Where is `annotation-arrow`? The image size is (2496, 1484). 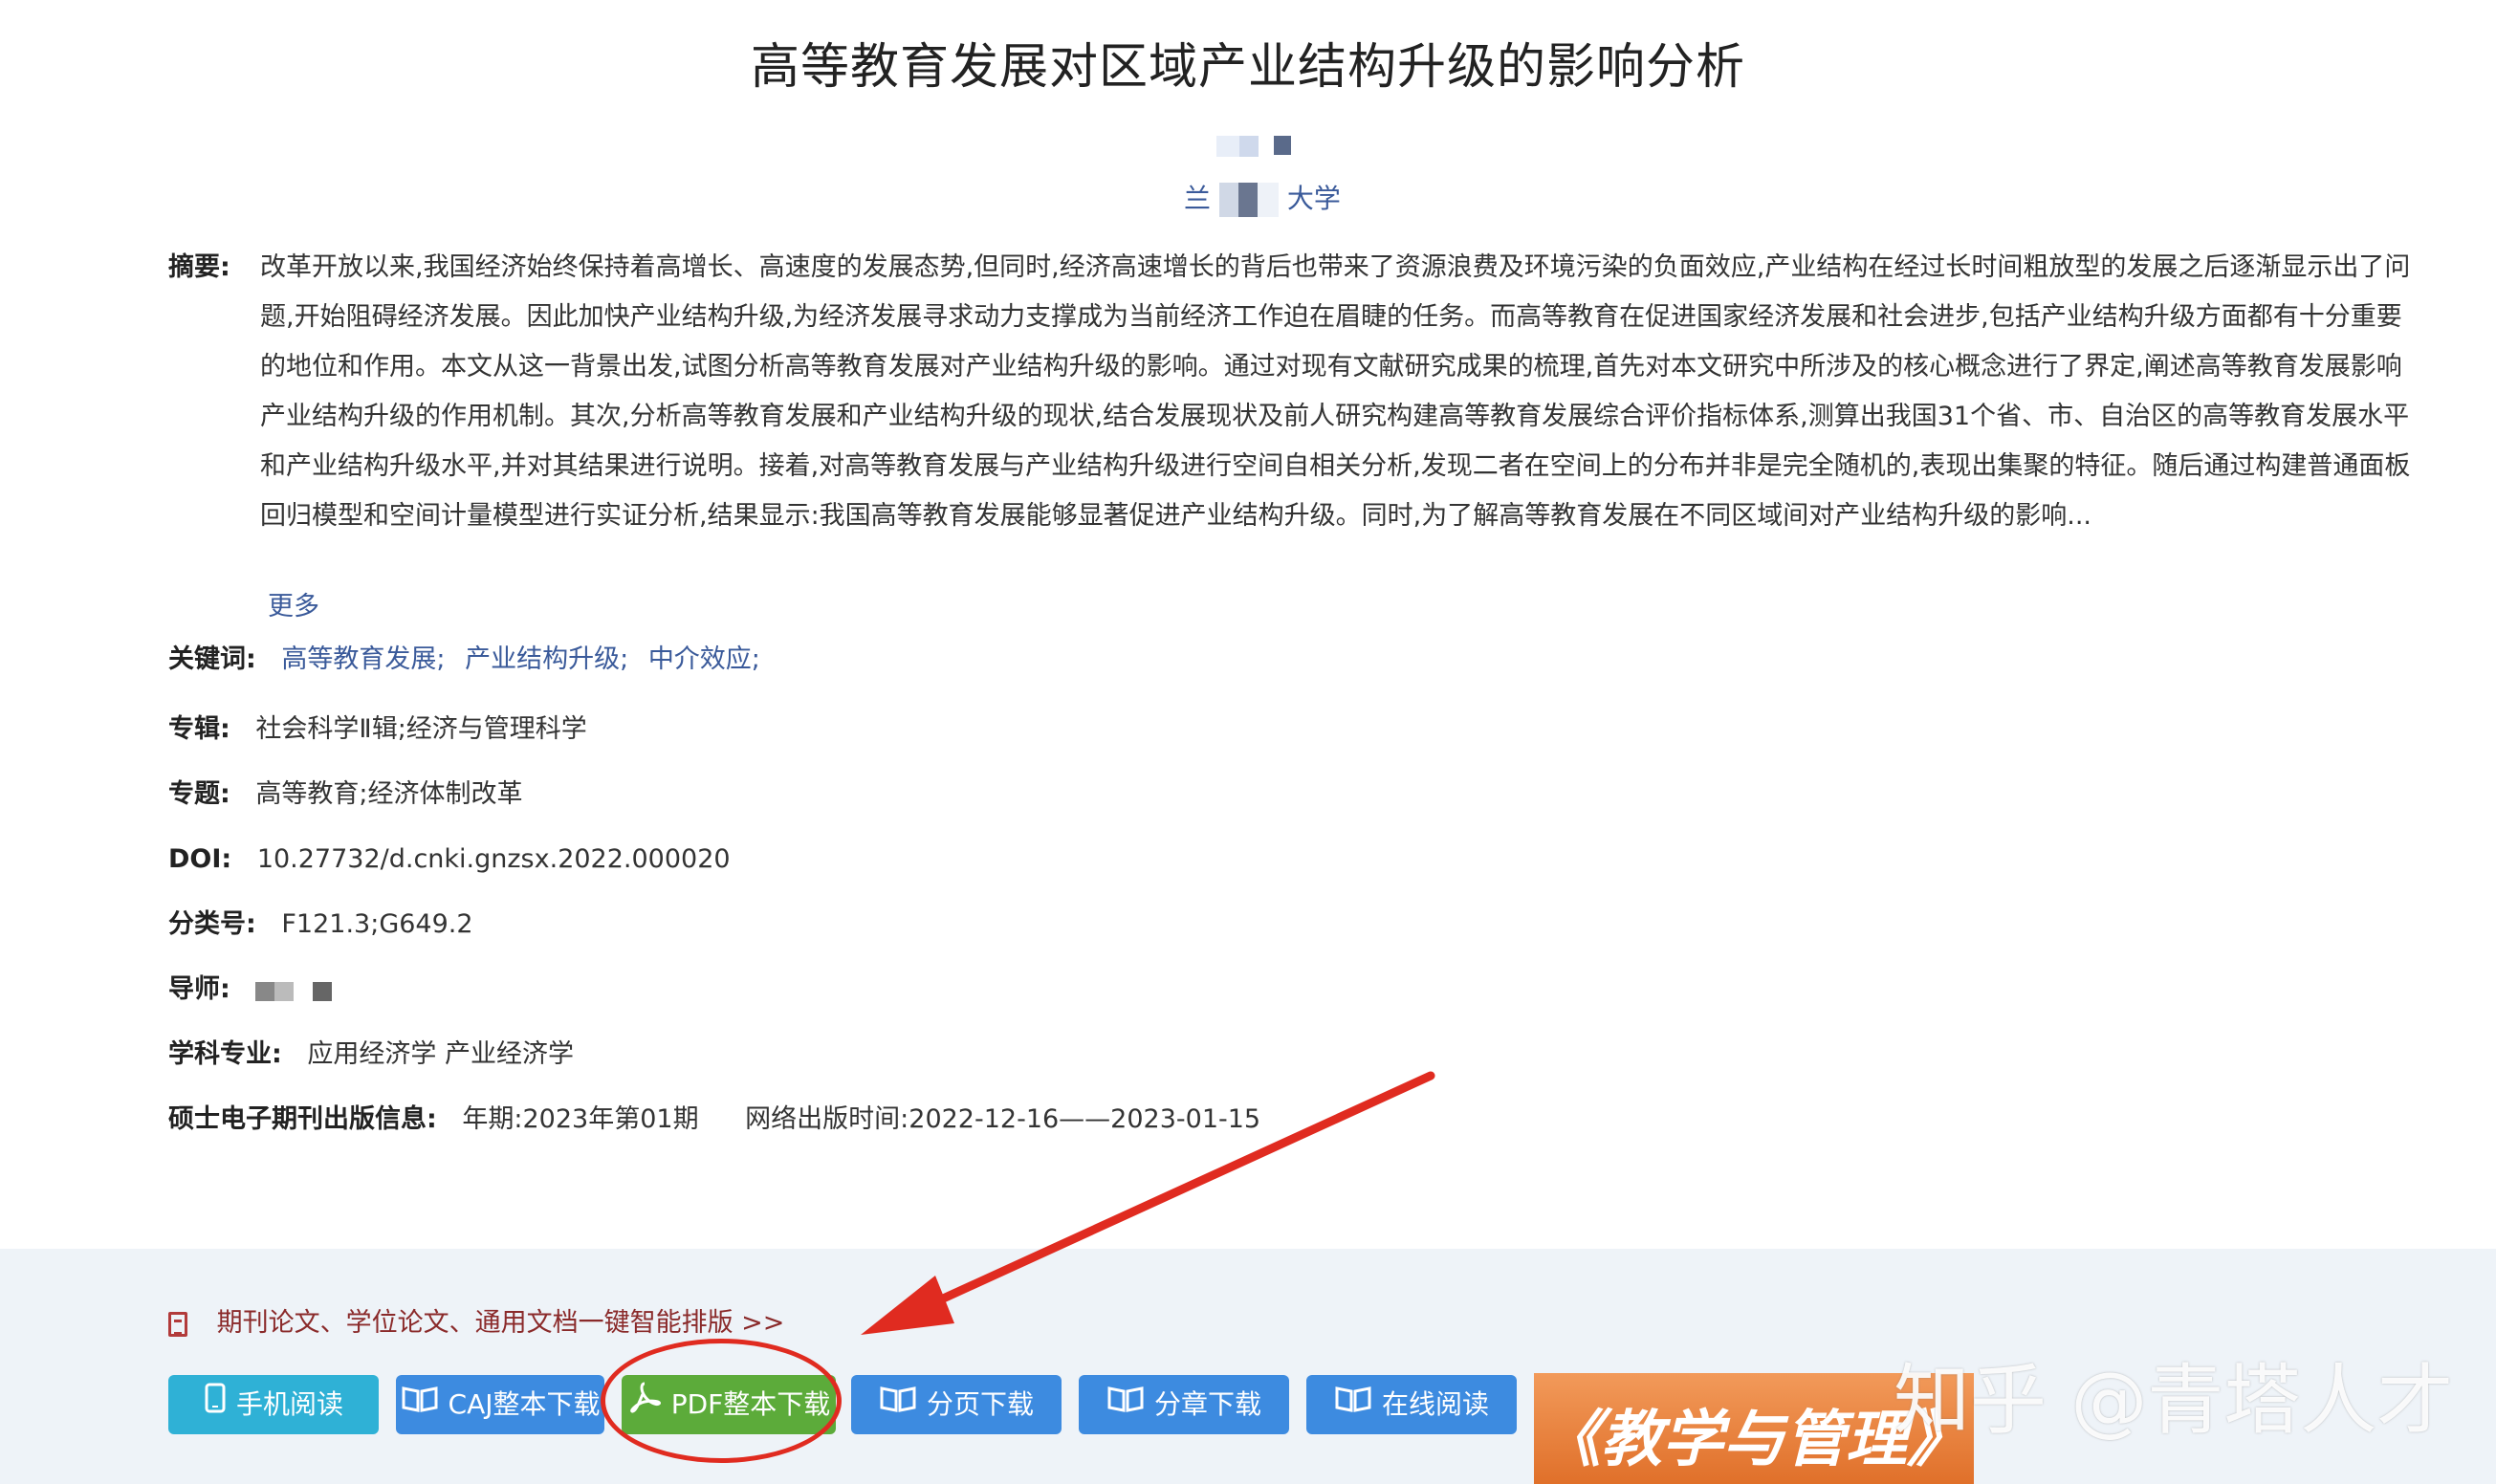 annotation-arrow is located at coordinates (1148, 1203).